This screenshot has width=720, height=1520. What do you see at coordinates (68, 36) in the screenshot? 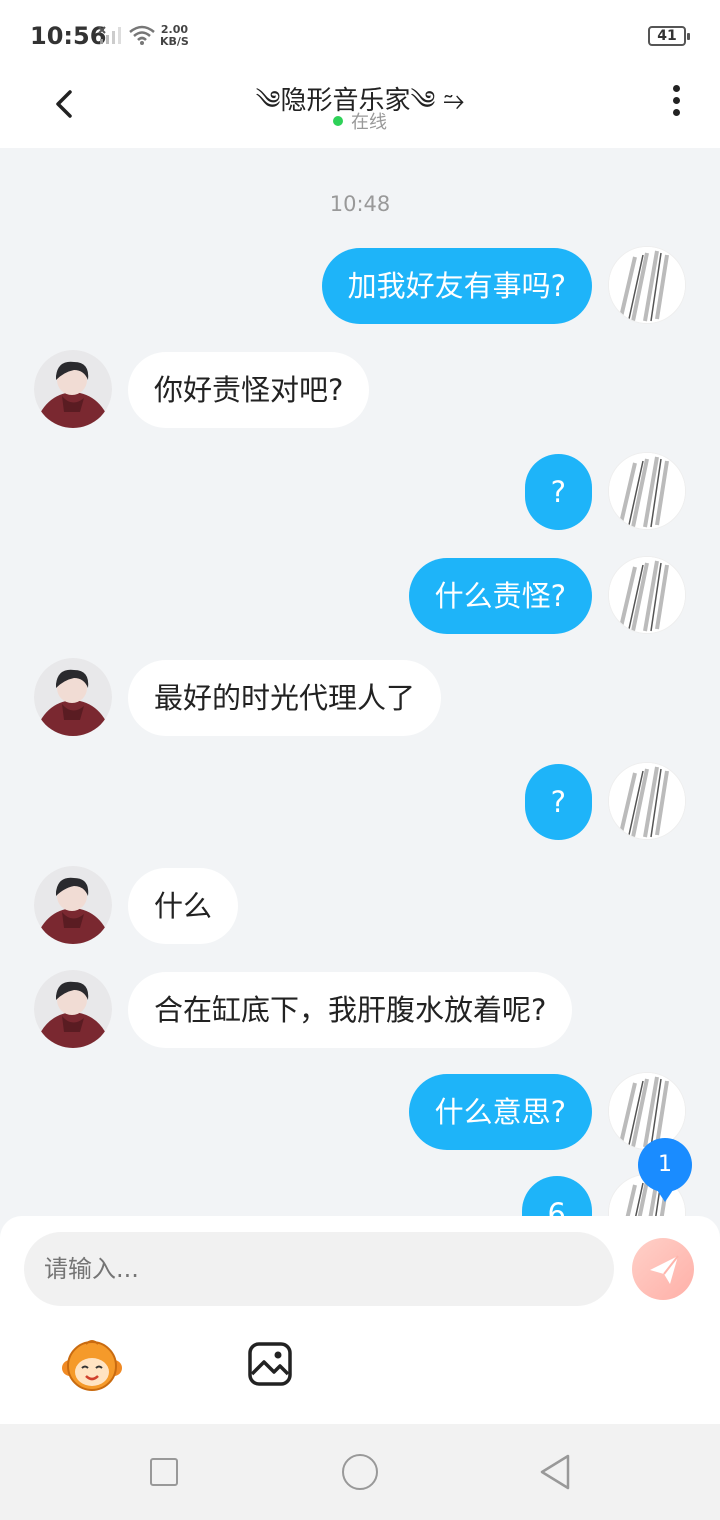
I see `status-time: 10:56` at bounding box center [68, 36].